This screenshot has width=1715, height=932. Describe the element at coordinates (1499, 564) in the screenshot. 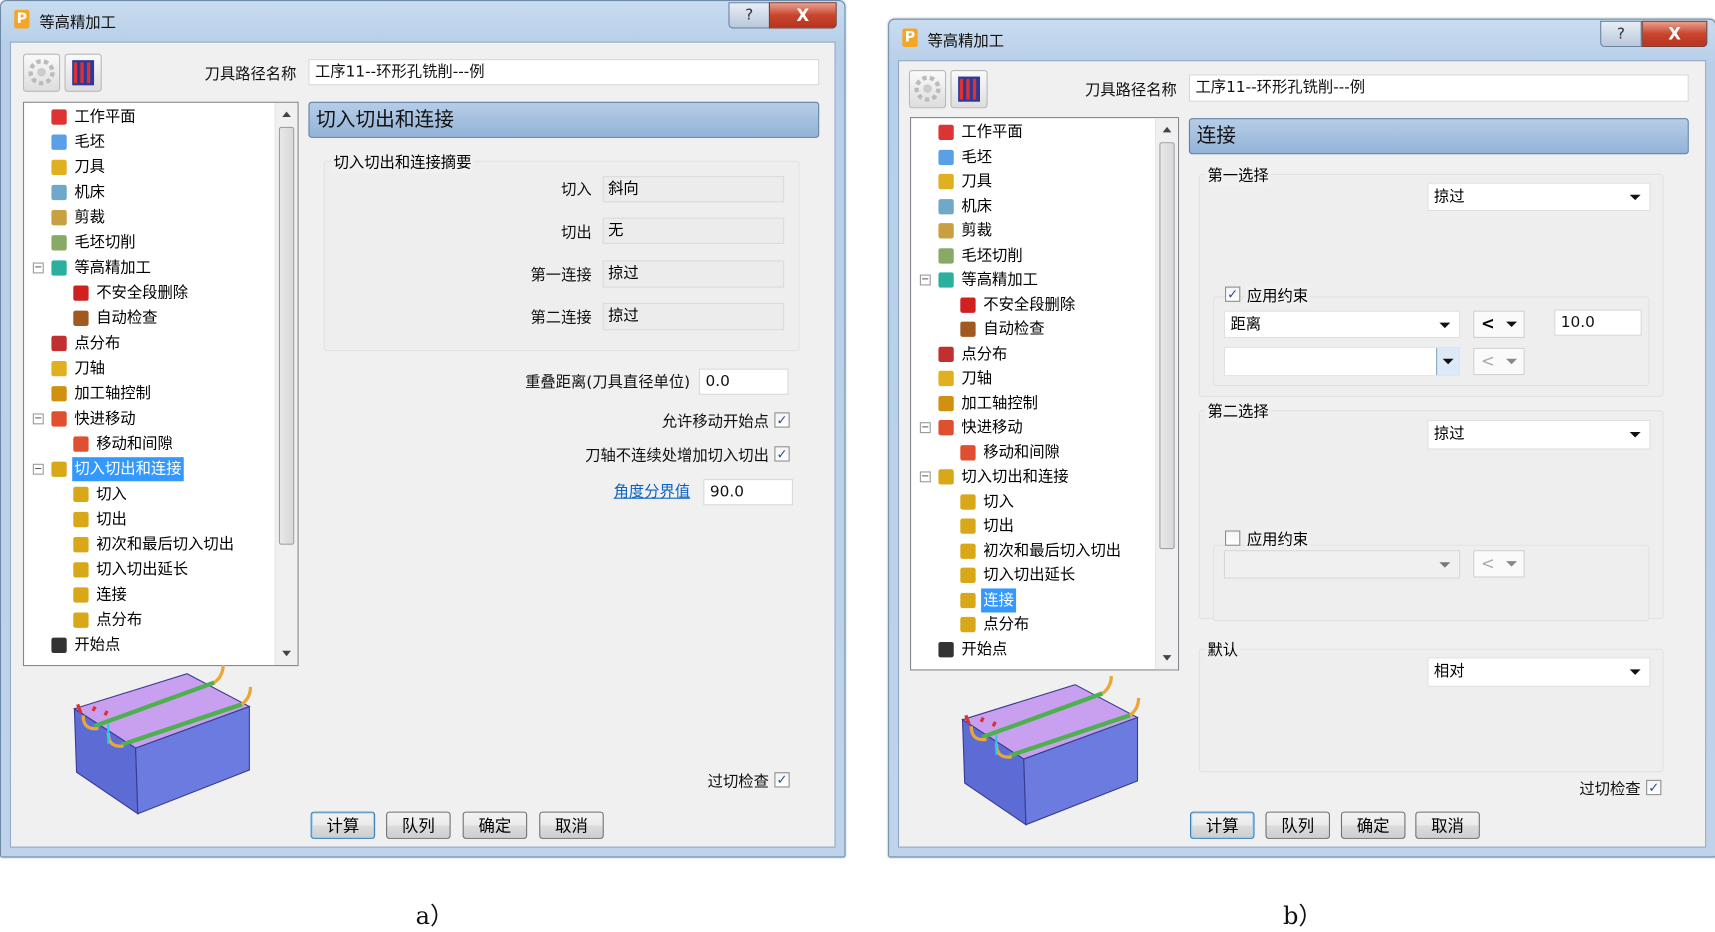

I see `second-operator-dropdown: <` at that location.